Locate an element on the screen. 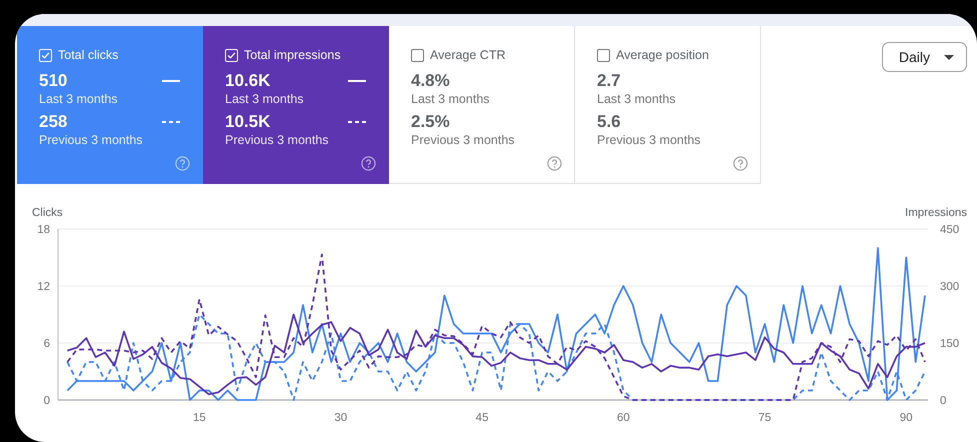 The image size is (977, 442). metric-value: 10.6K is located at coordinates (247, 81).